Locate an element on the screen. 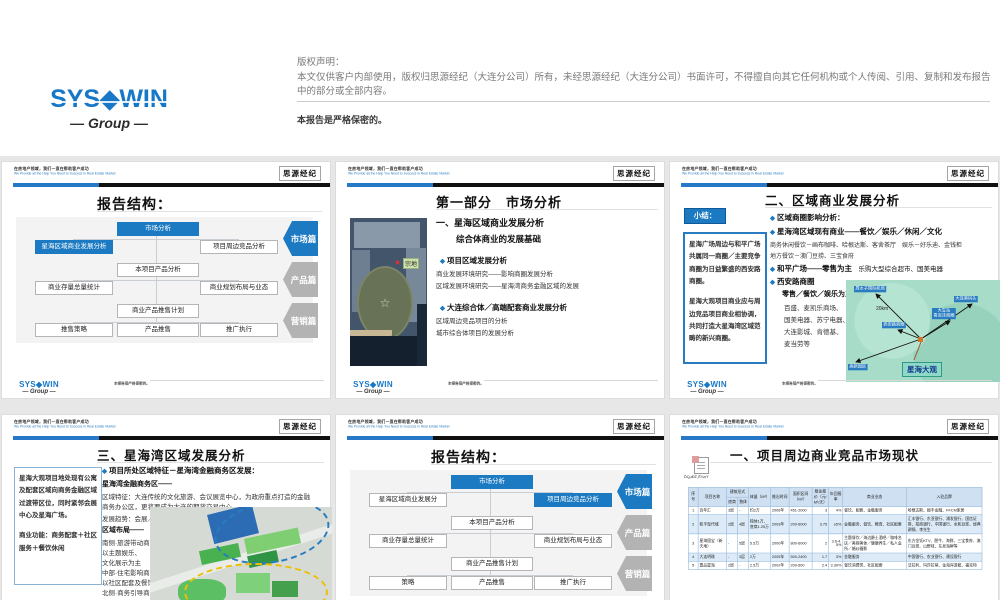  layout-heading: 区域布局—— is located at coordinates (123, 530).